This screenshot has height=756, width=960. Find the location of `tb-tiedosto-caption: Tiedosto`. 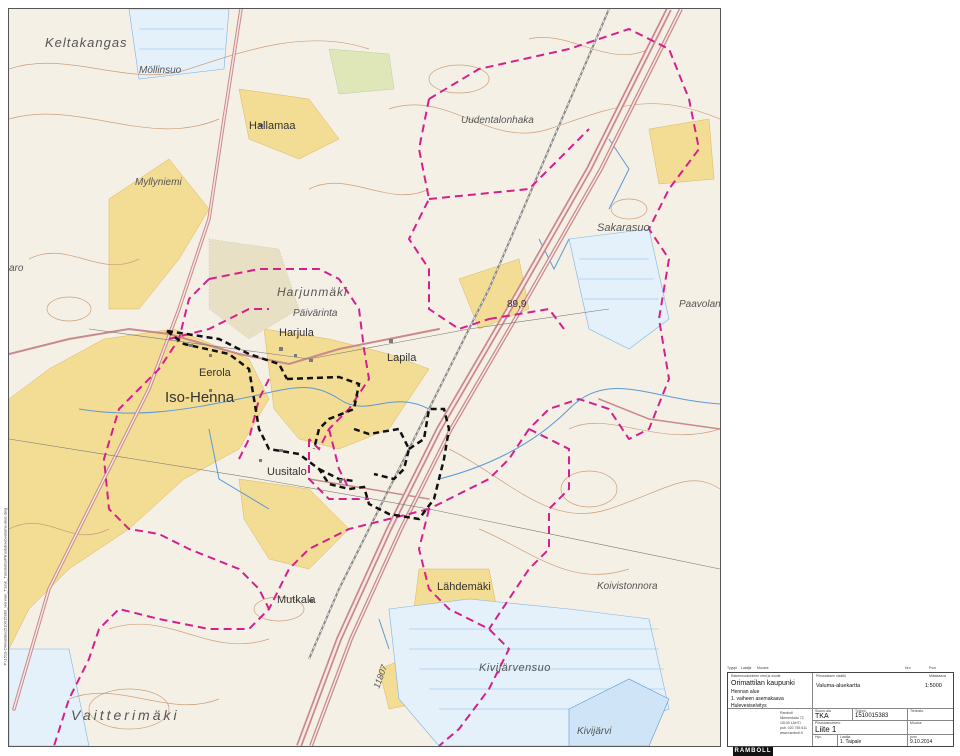

tb-tiedosto-caption: Tiedosto is located at coordinates (917, 711).